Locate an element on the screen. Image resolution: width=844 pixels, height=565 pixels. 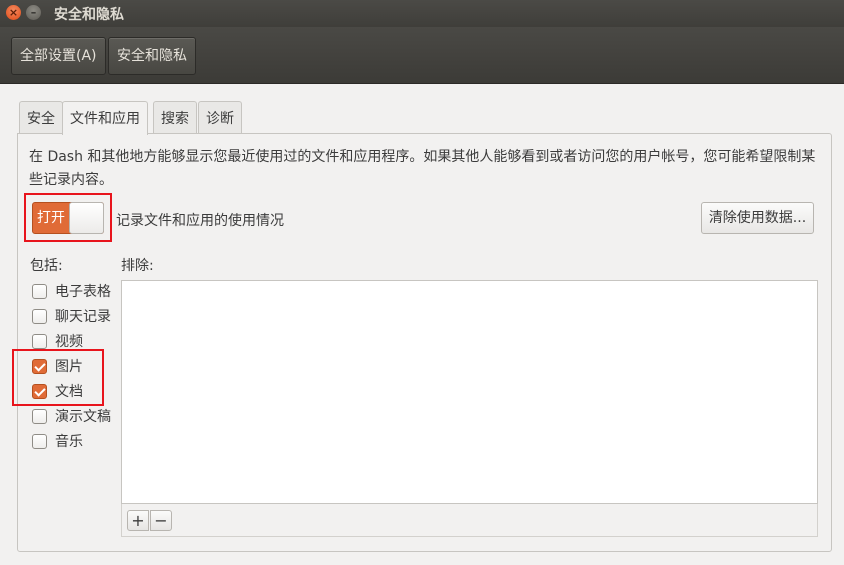
highlight-box-checked-items is located at coordinates (58, 377).